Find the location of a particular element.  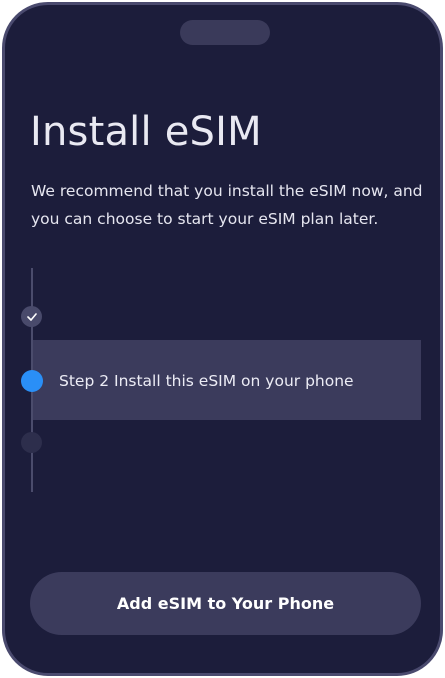

check-icon is located at coordinates (31, 316).